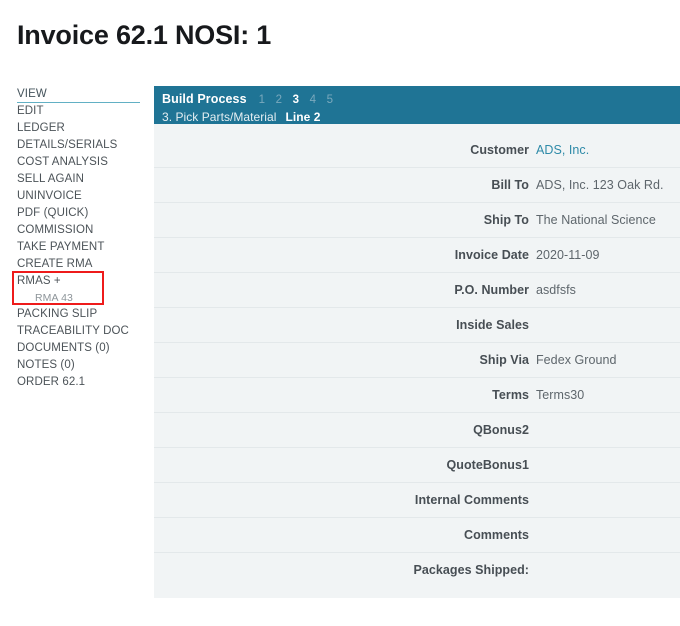 The height and width of the screenshot is (626, 680). I want to click on field-label: Ship Via, so click(504, 360).